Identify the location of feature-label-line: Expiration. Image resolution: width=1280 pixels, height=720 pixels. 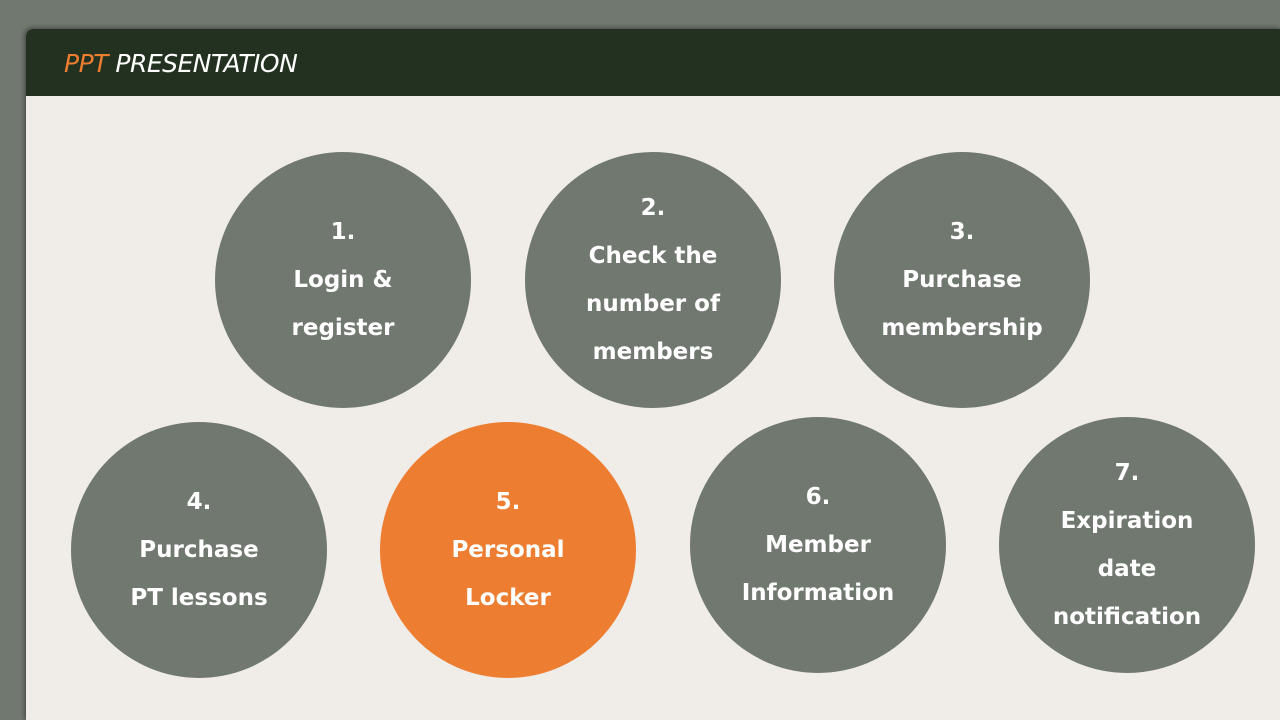
(1127, 521).